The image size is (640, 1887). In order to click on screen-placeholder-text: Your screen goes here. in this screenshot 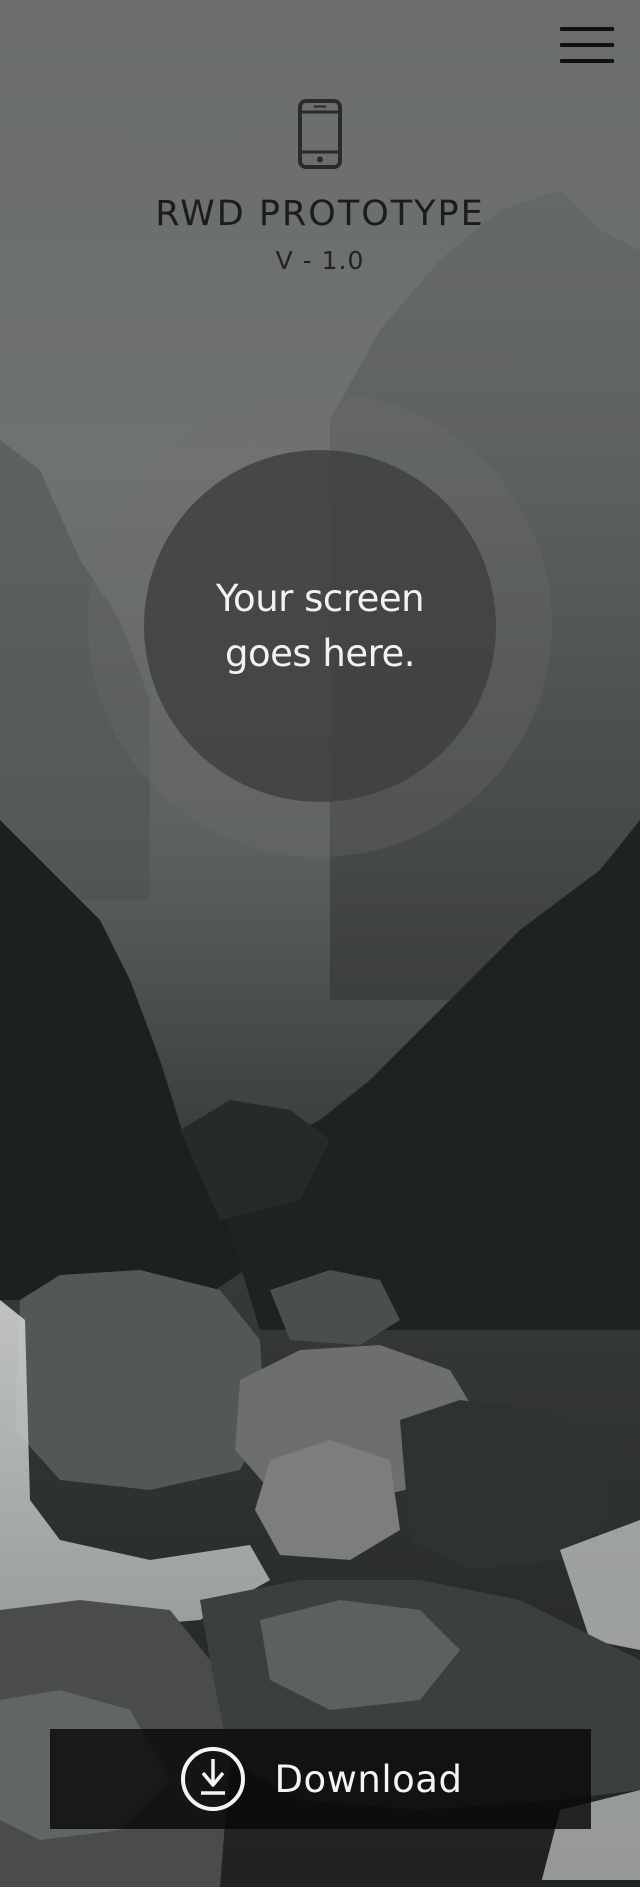, I will do `click(320, 626)`.